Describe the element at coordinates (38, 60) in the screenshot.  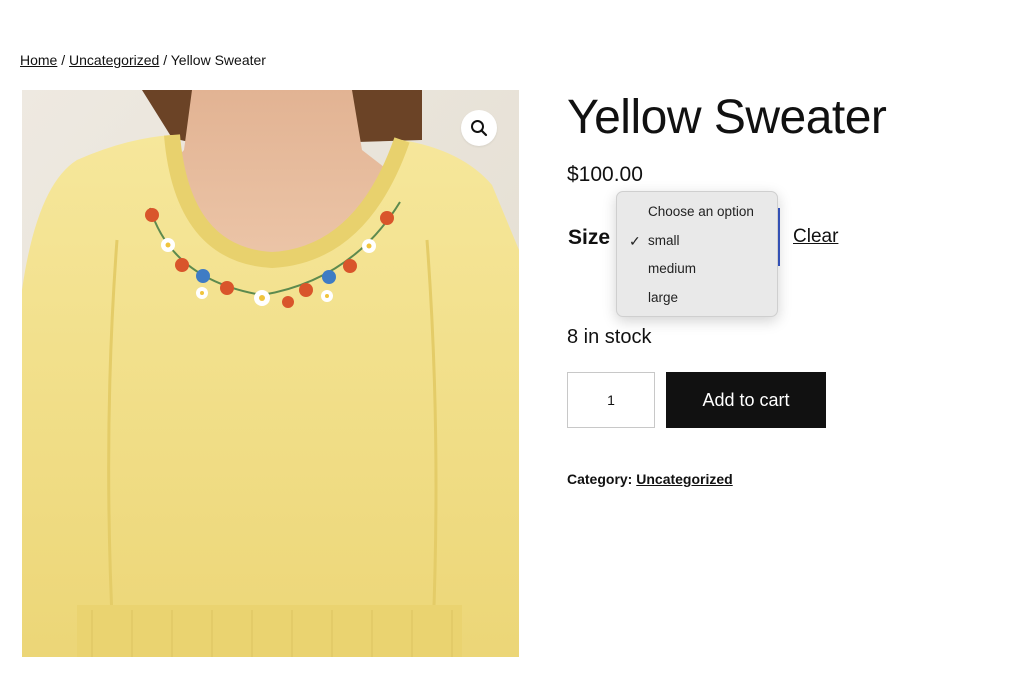
I see `breadcrumb-home-link: Home` at that location.